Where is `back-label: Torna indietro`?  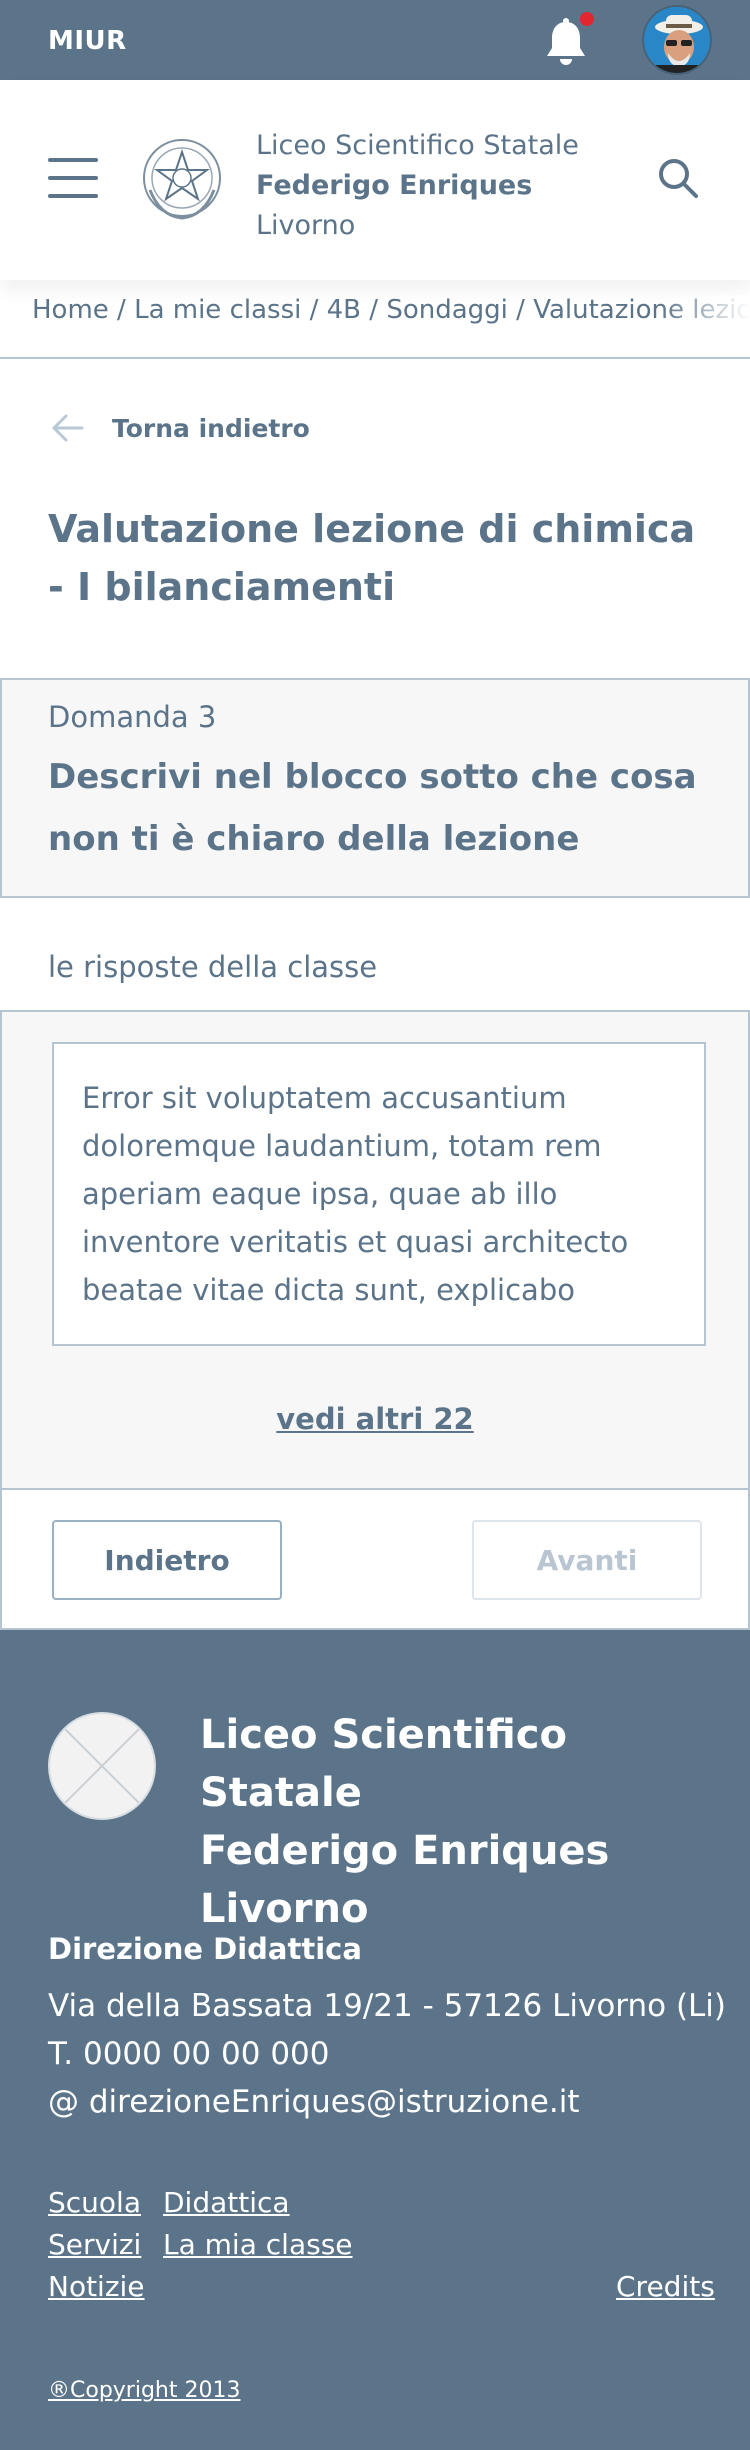 back-label: Torna indietro is located at coordinates (211, 428).